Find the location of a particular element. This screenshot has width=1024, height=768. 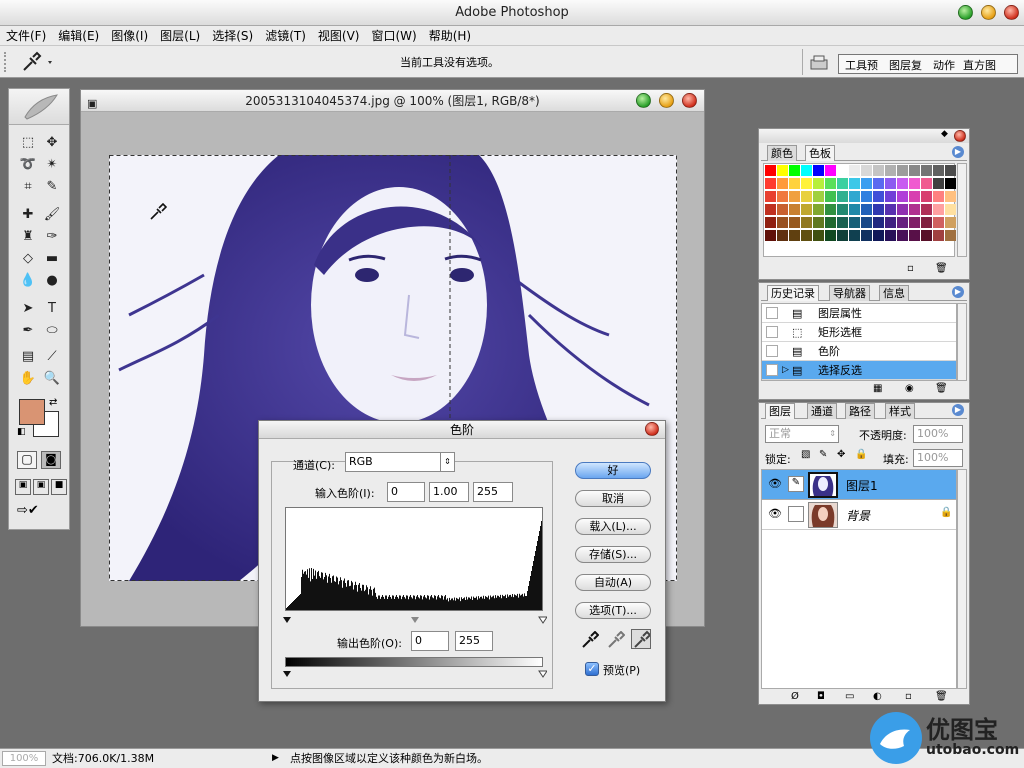

lock-all-icon: 🔒 is located at coordinates (861, 454).